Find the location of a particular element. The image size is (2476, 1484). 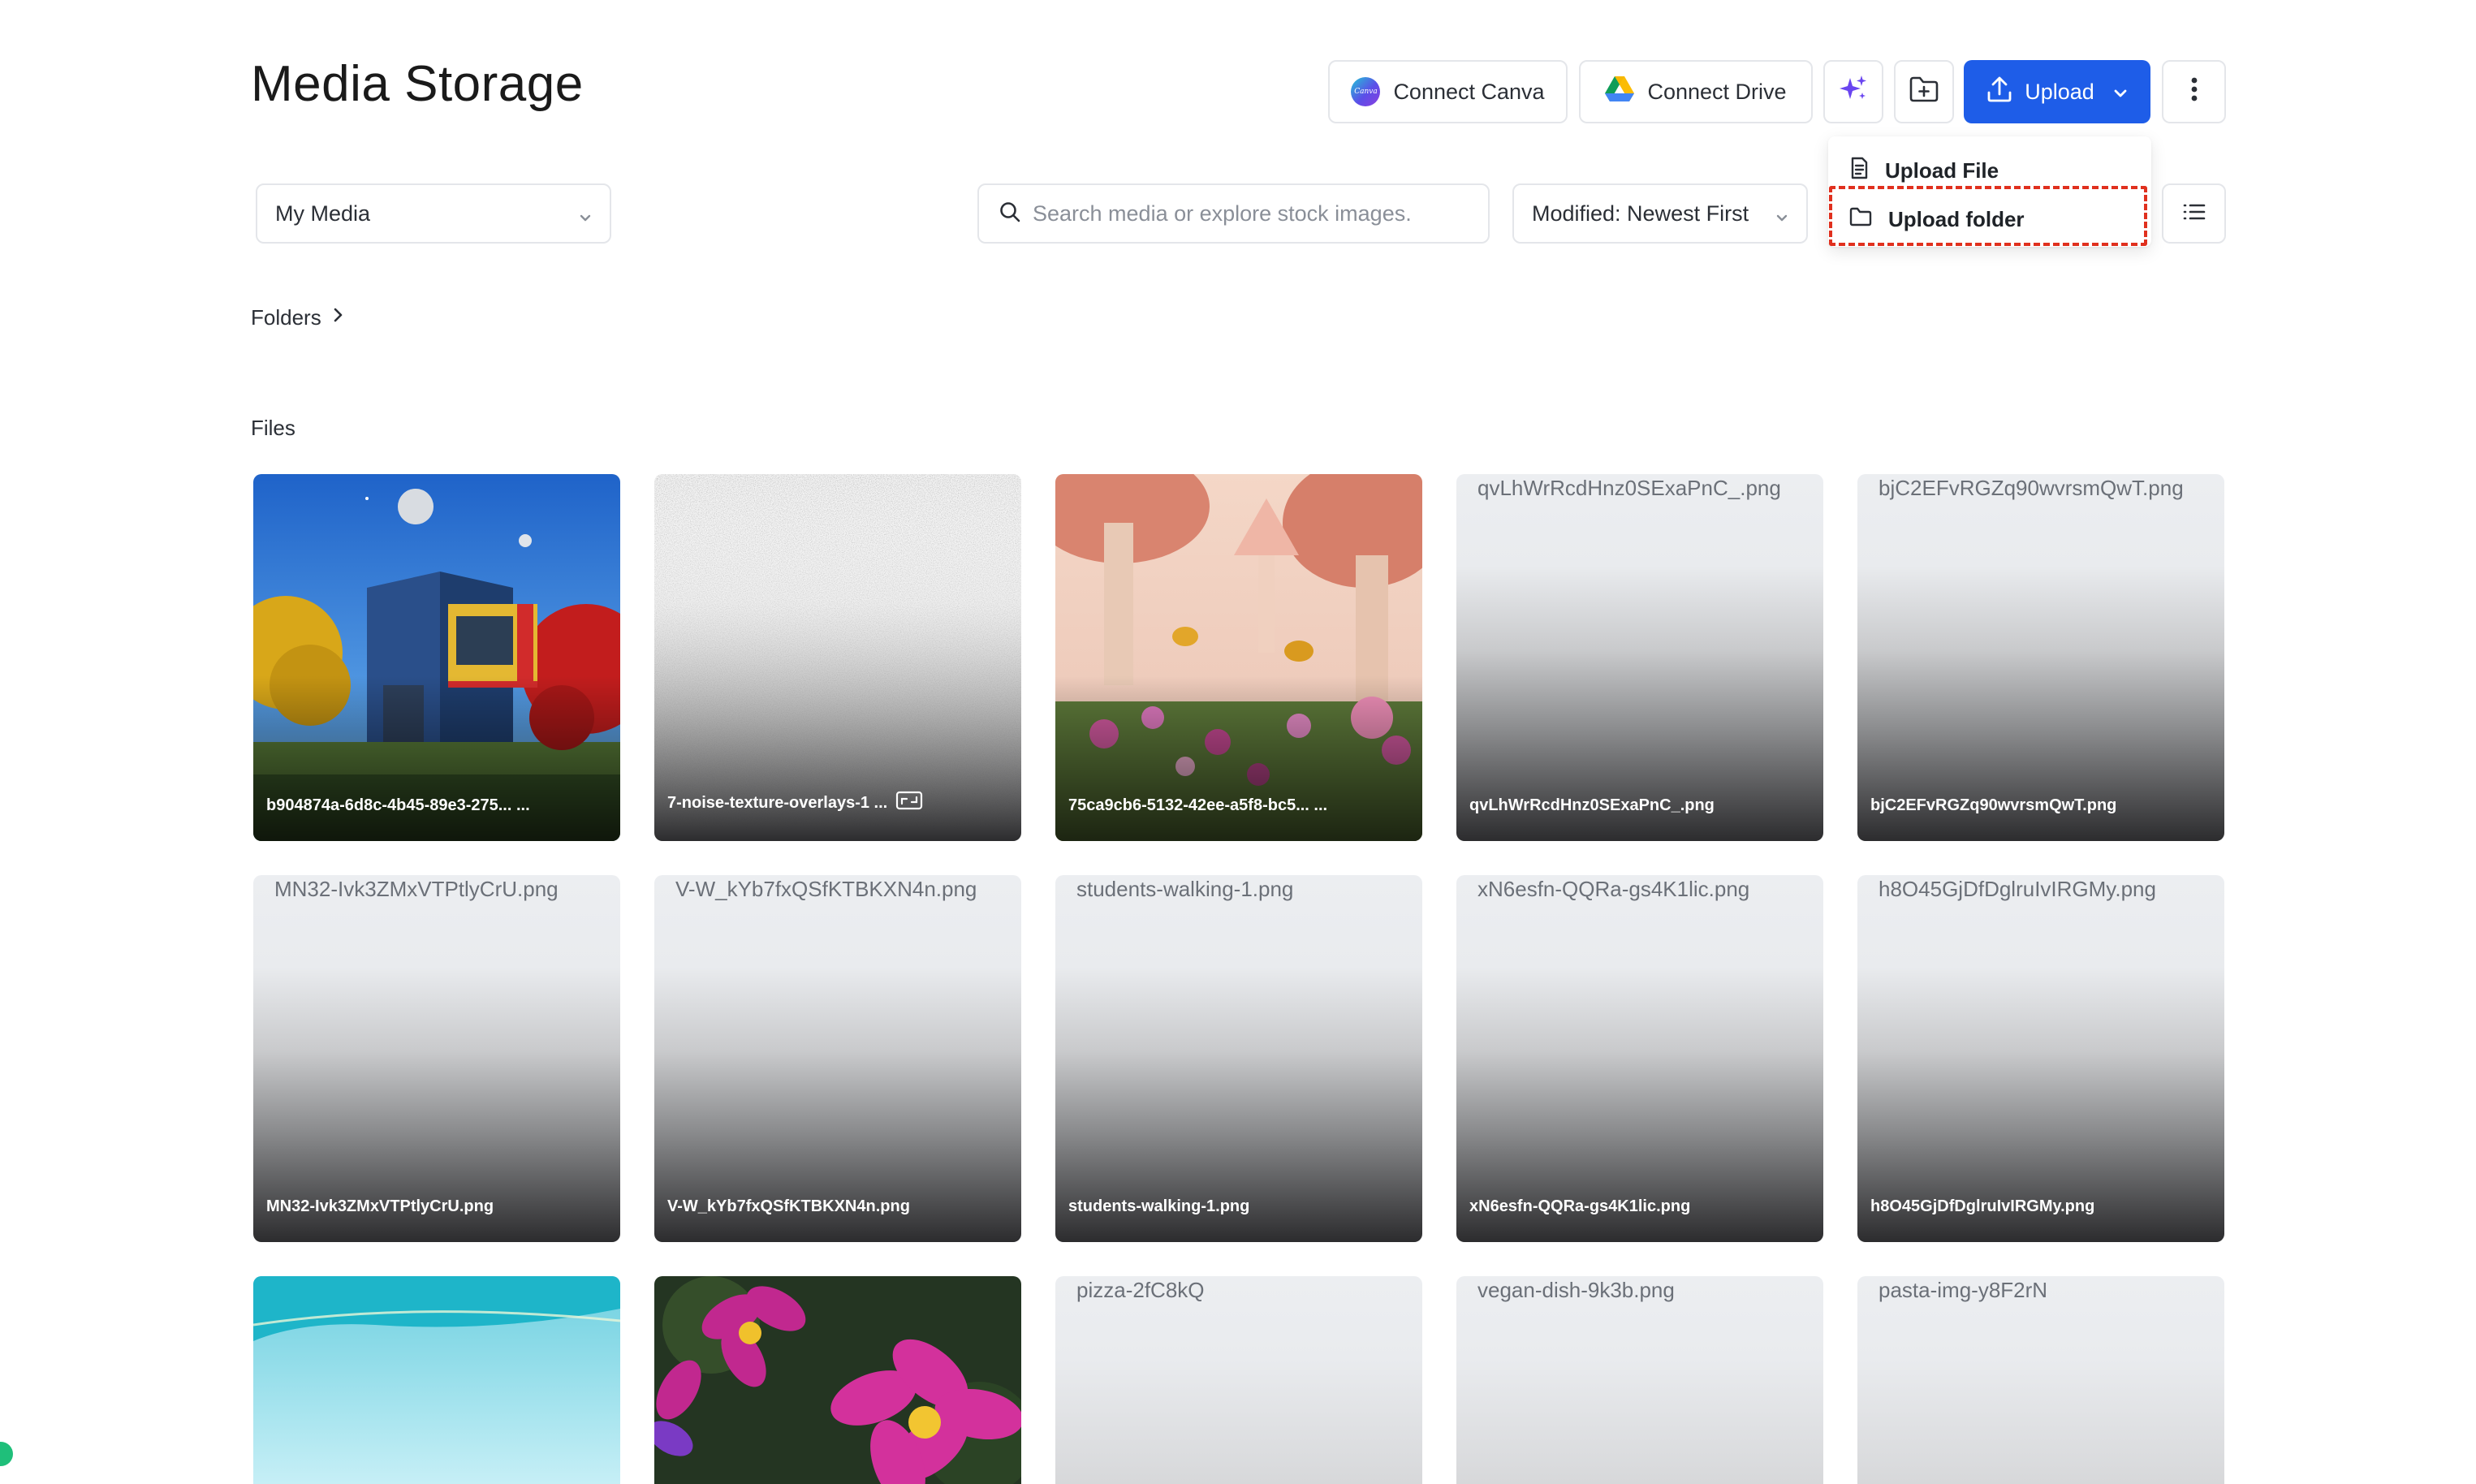

upload-button: Upload is located at coordinates (2057, 91).